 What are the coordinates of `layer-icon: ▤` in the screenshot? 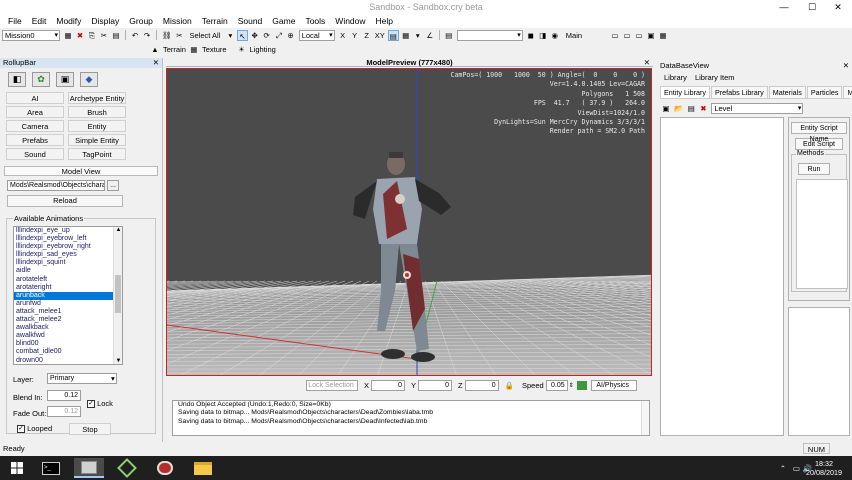 It's located at (449, 35).